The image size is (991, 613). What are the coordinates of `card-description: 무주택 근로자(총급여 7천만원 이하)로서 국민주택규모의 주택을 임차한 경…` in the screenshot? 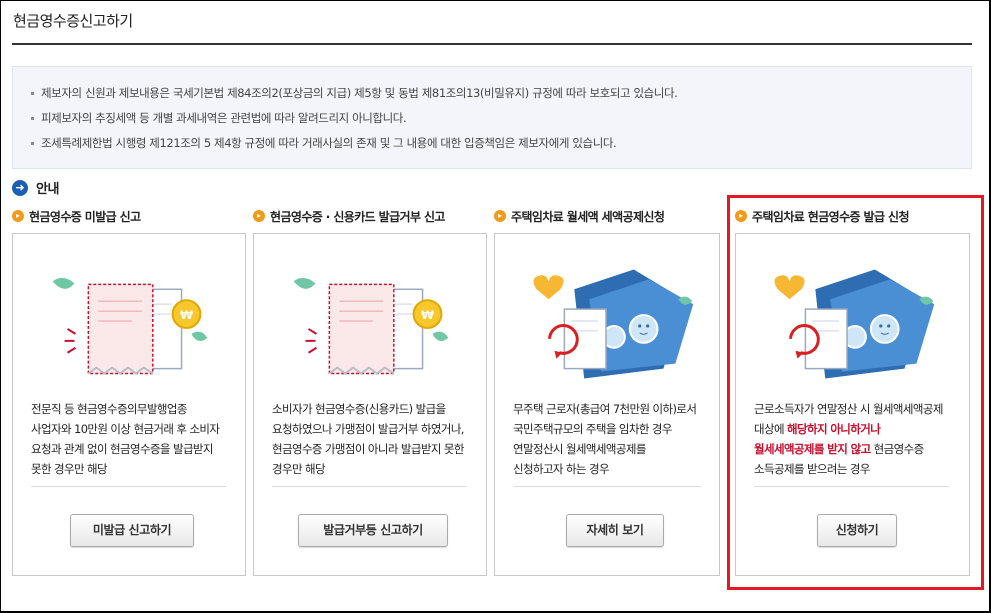 It's located at (605, 439).